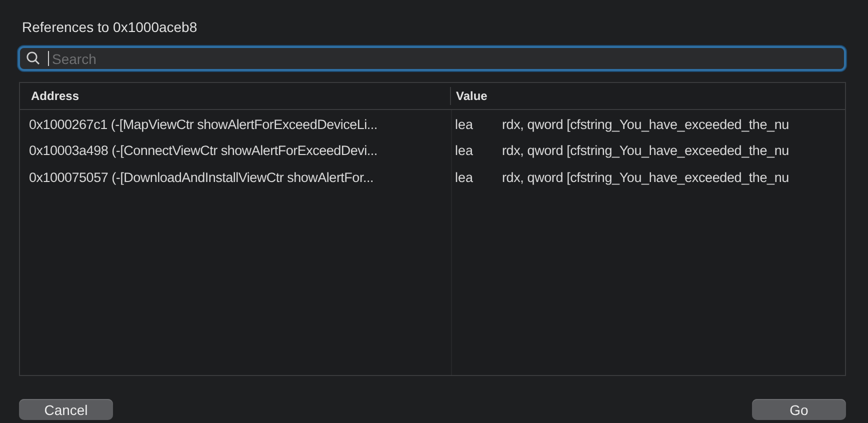 The width and height of the screenshot is (868, 423). What do you see at coordinates (235, 96) in the screenshot?
I see `column-header: Address` at bounding box center [235, 96].